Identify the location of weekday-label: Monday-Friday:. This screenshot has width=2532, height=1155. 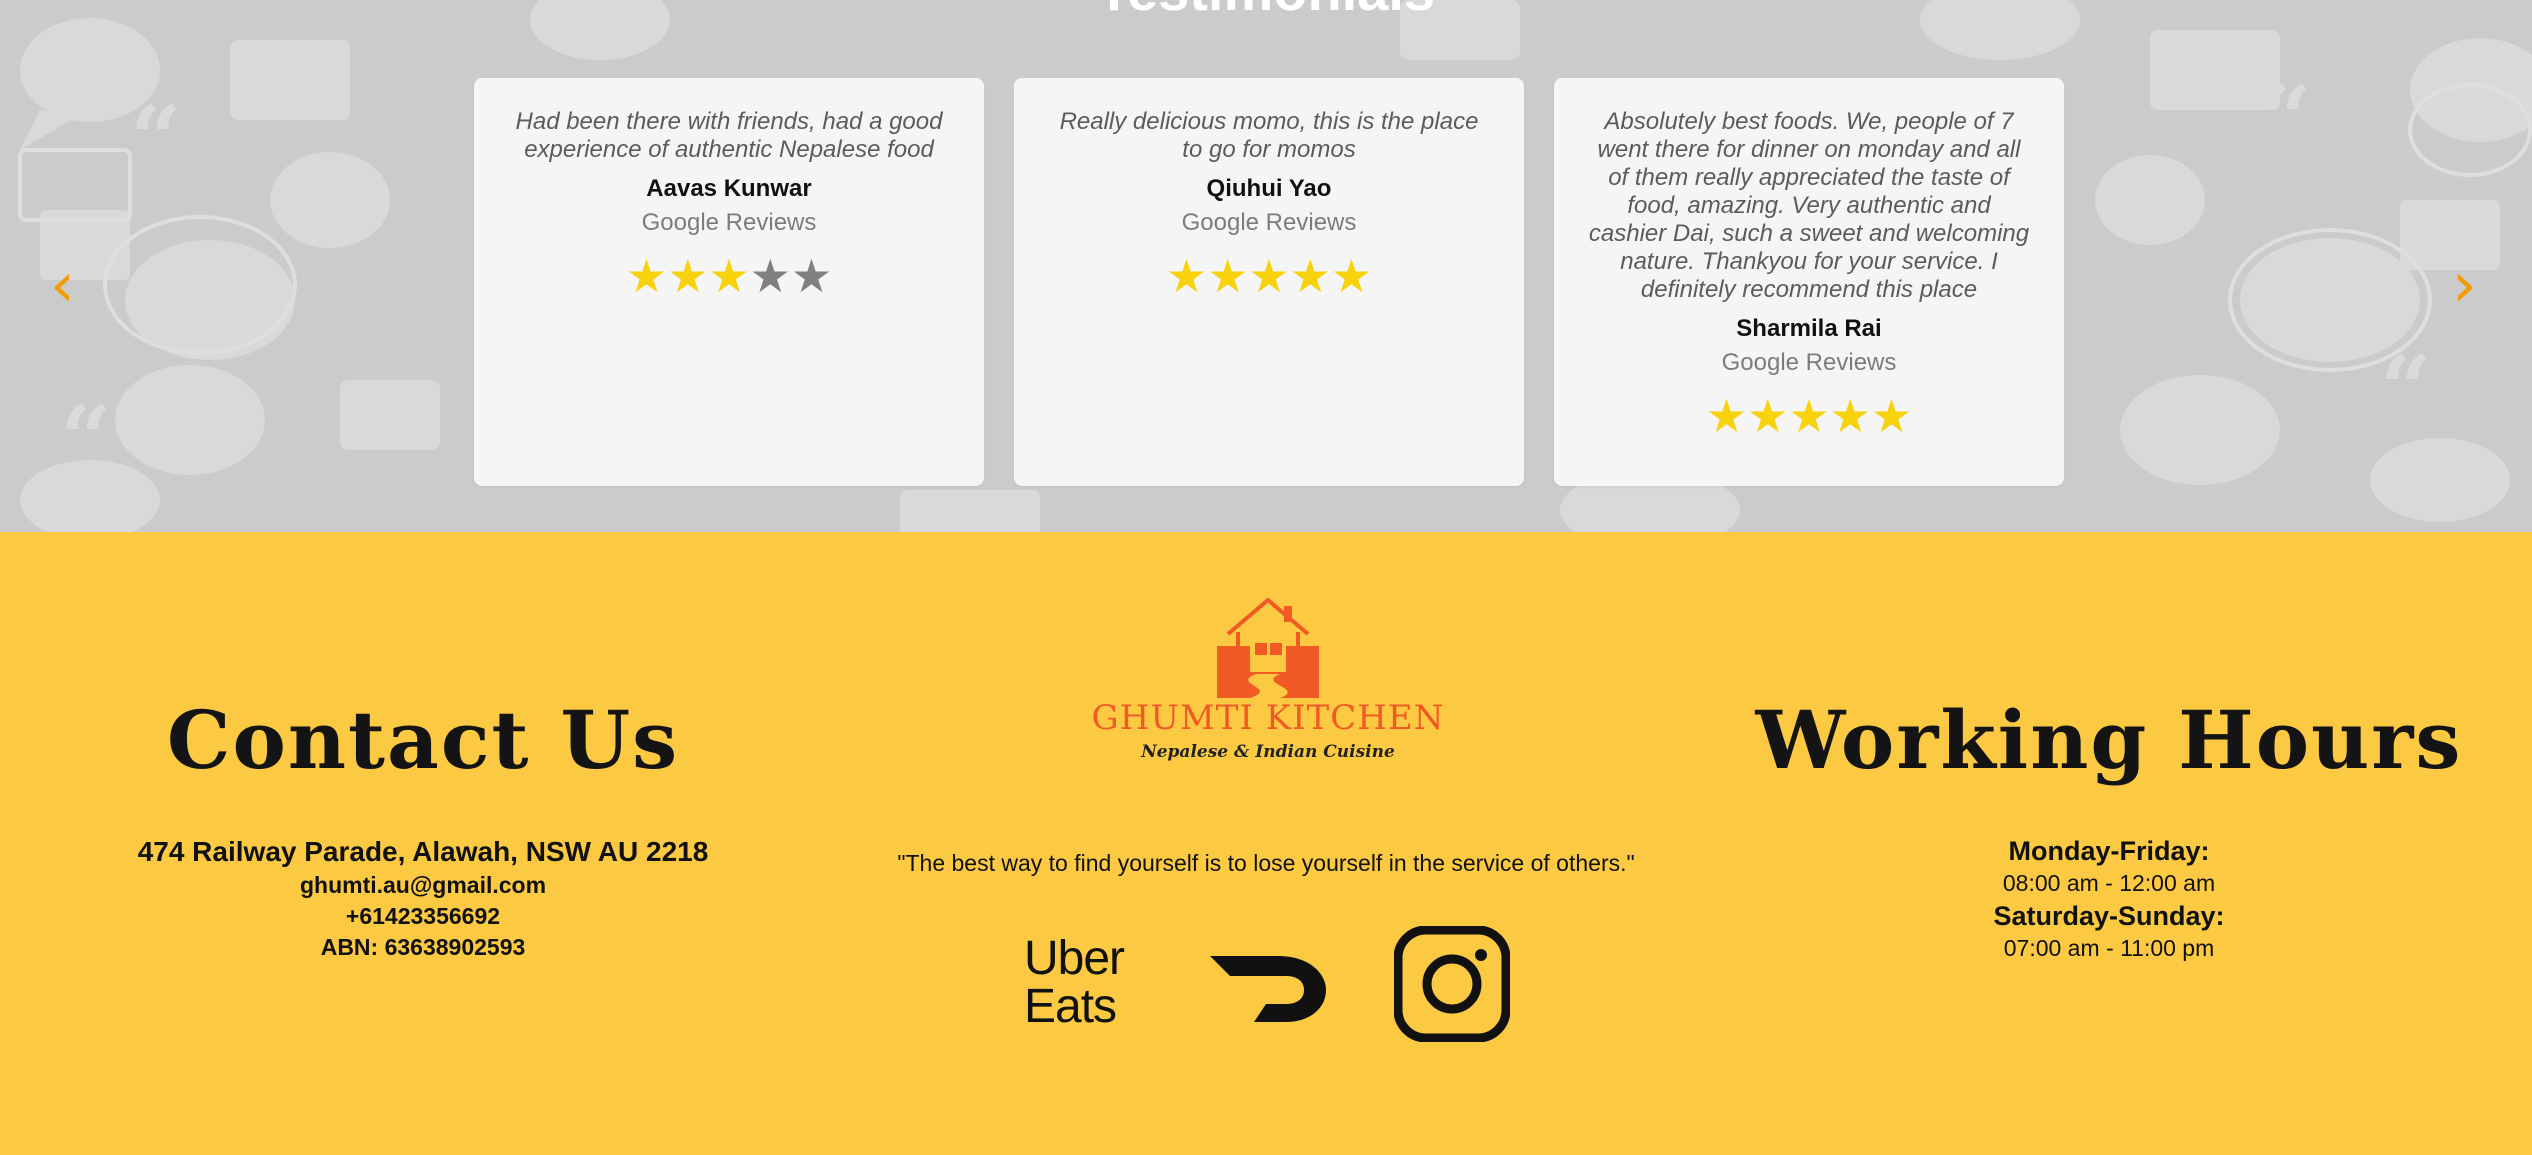
(2109, 851).